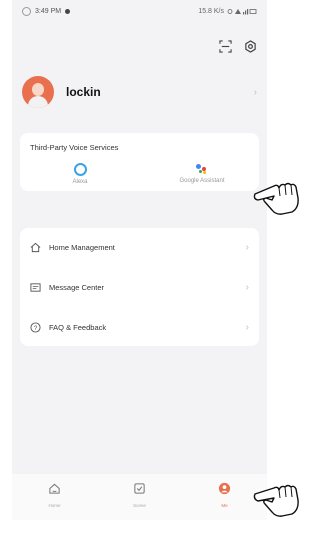 This screenshot has width=320, height=535. I want to click on menu-item-faq-feedback: ? FAQ & Feedback ›, so click(139, 327).